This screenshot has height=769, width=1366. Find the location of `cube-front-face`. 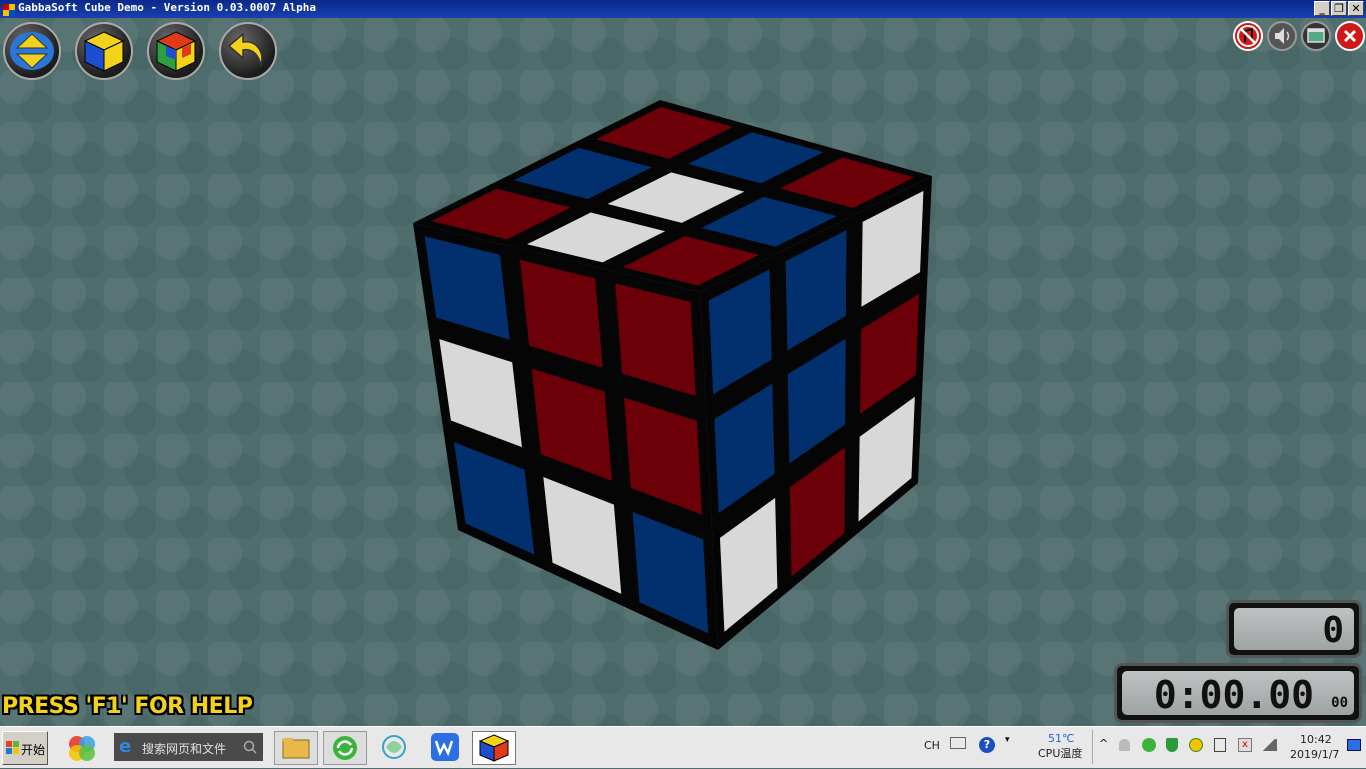

cube-front-face is located at coordinates (565, 436).